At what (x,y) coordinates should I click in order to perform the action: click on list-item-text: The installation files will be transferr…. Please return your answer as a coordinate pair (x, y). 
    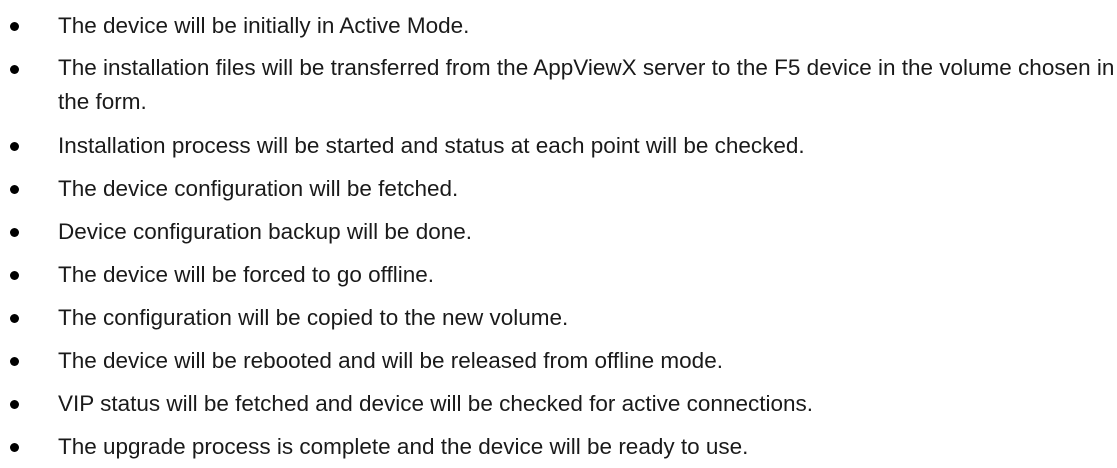
    Looking at the image, I should click on (586, 84).